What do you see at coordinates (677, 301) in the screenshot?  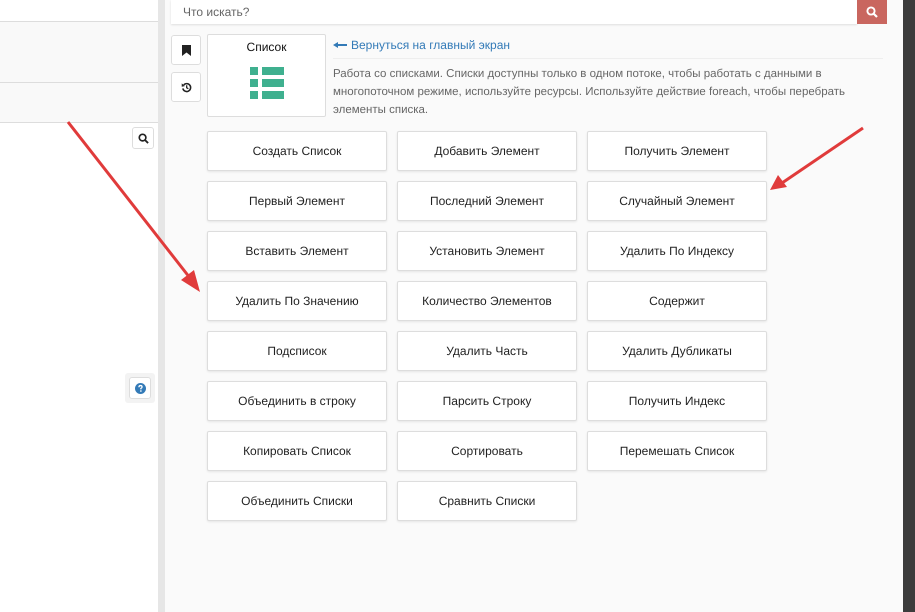 I see `action-button: Содержит` at bounding box center [677, 301].